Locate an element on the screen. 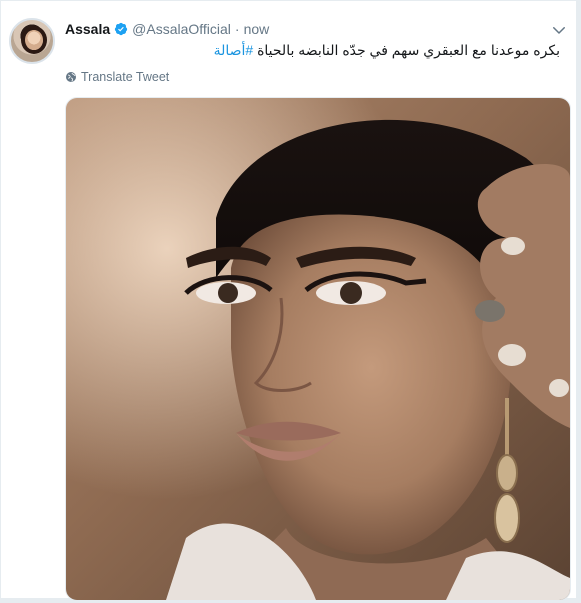 The image size is (581, 603). chevron-down-icon is located at coordinates (559, 30).